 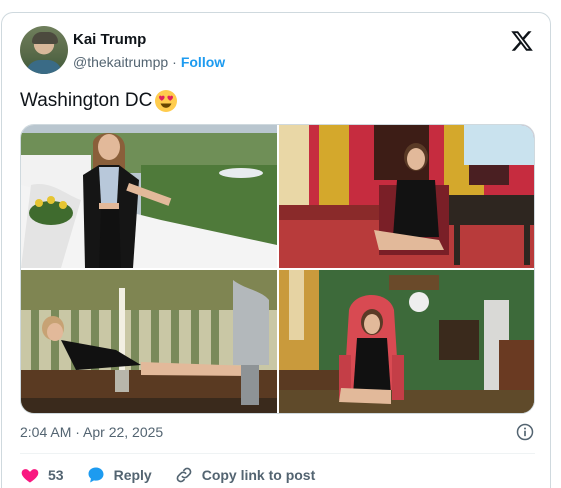 I want to click on photo-green-room, so click(x=406, y=341).